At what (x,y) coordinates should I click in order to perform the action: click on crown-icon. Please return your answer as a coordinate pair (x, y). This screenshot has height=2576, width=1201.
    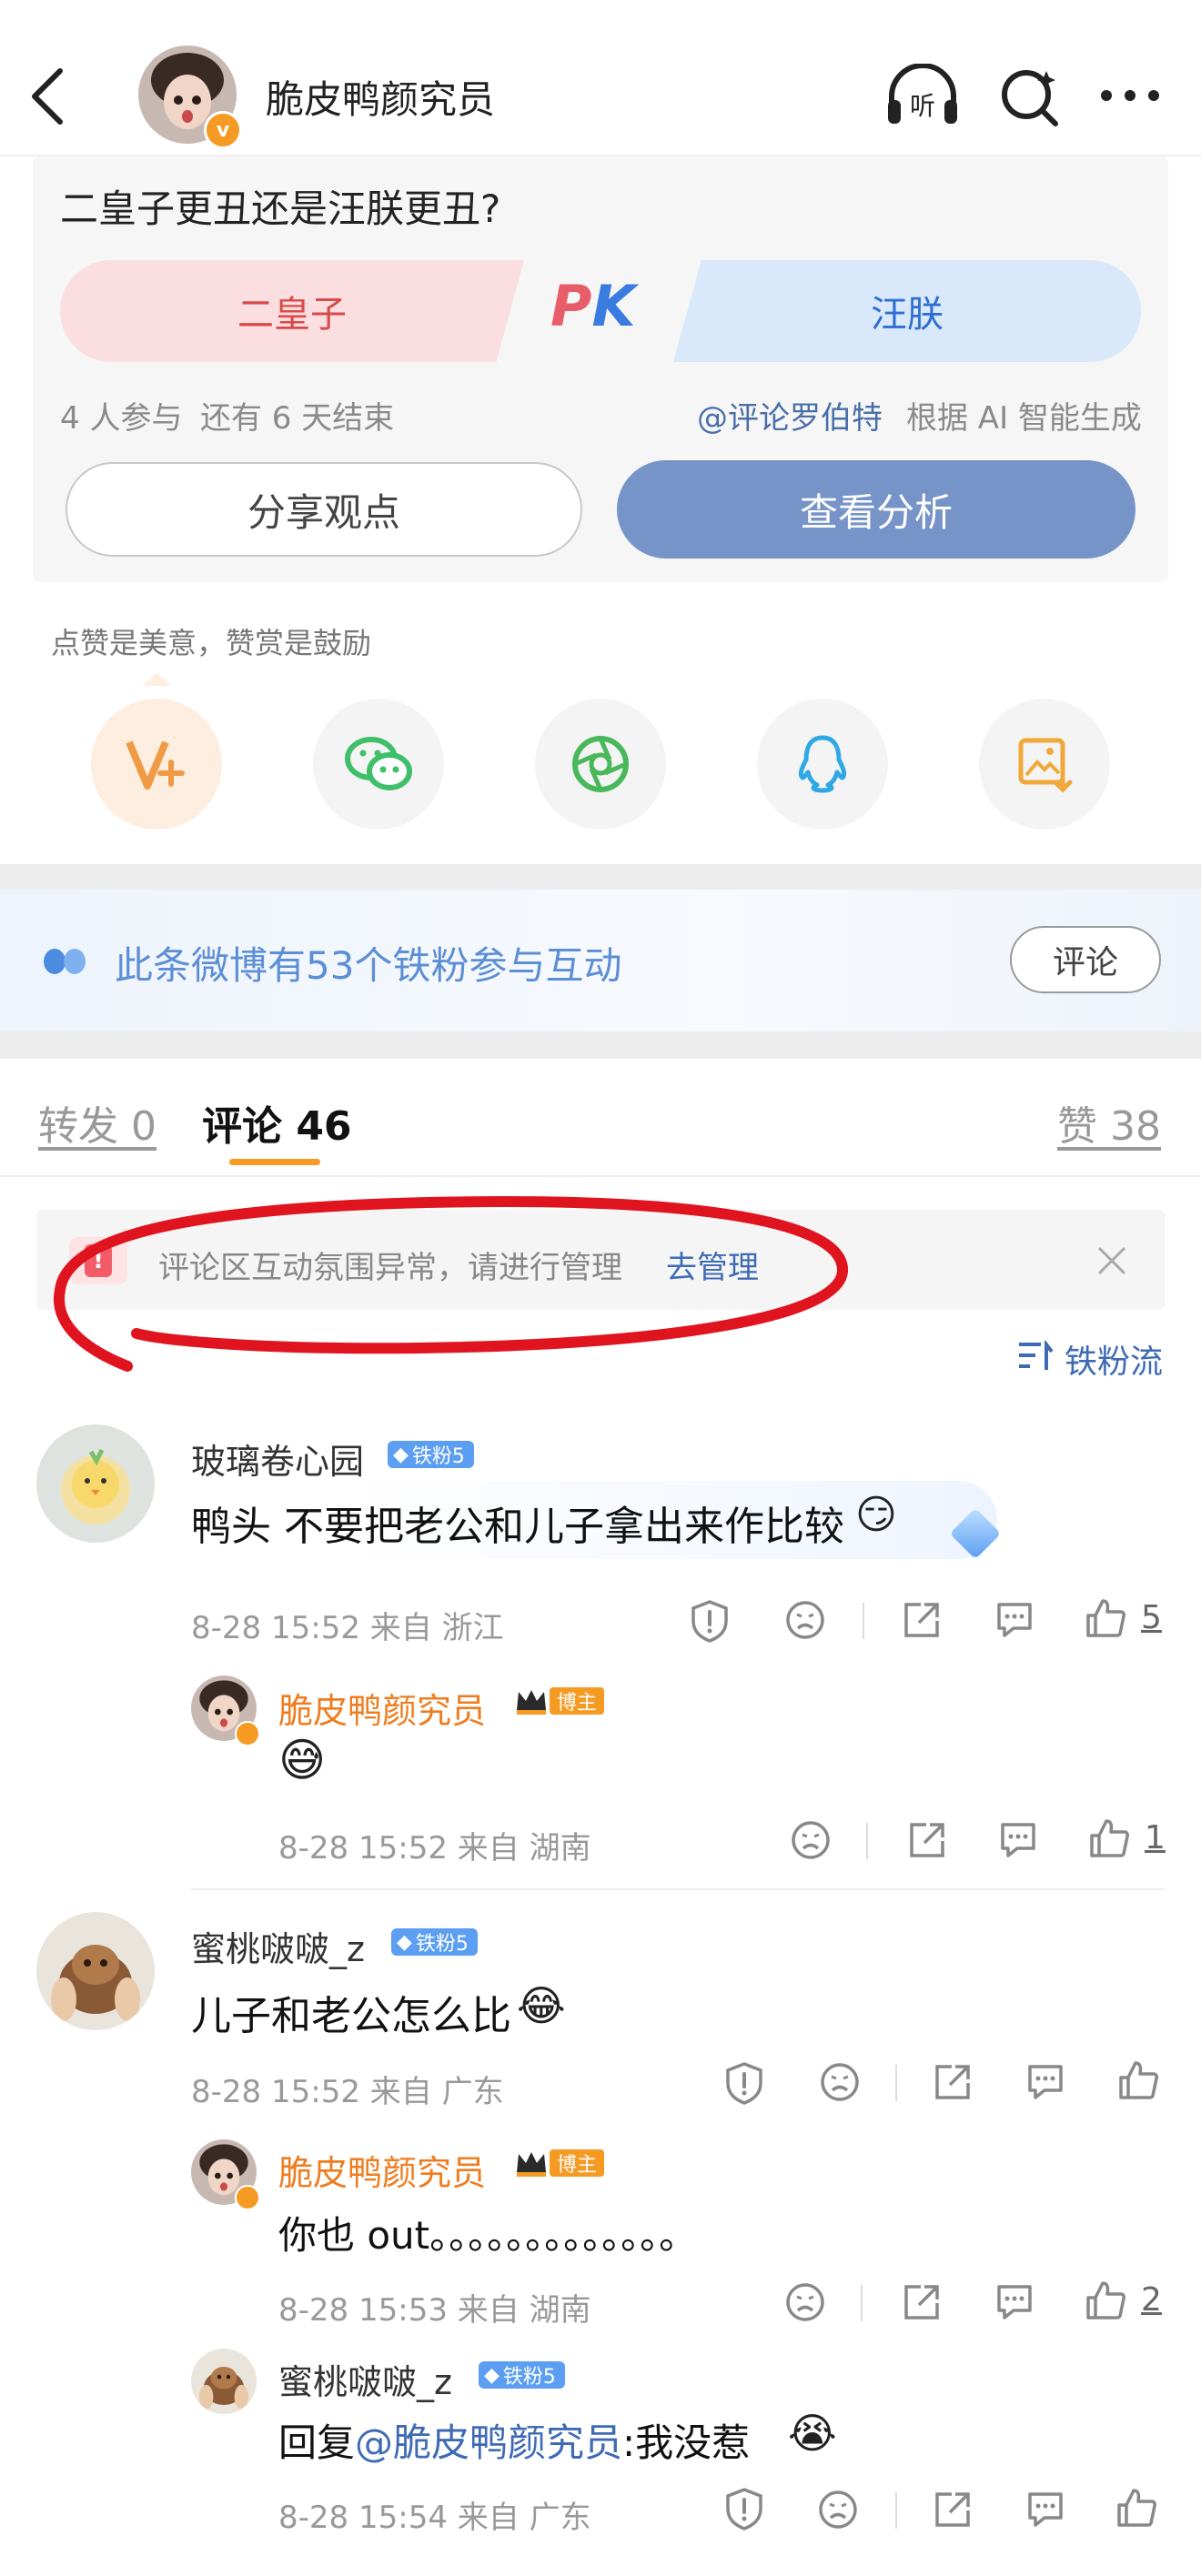
    Looking at the image, I should click on (531, 2164).